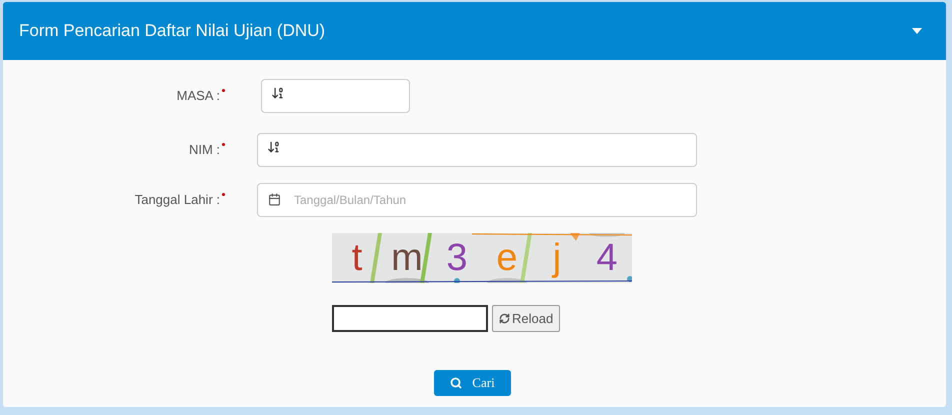 The image size is (952, 415). I want to click on field-label: Tanggal Lahir :, so click(177, 200).